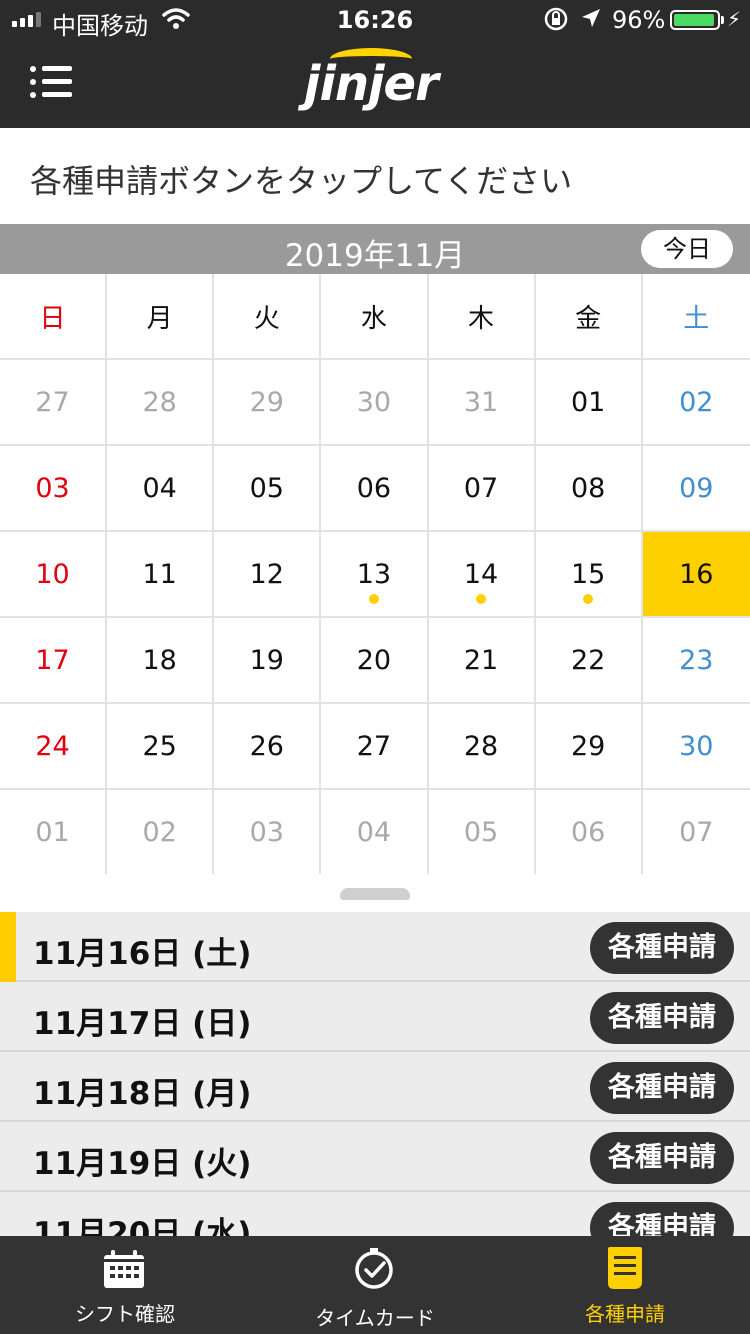 This screenshot has height=1334, width=750. I want to click on calendar-day: 25, so click(161, 747).